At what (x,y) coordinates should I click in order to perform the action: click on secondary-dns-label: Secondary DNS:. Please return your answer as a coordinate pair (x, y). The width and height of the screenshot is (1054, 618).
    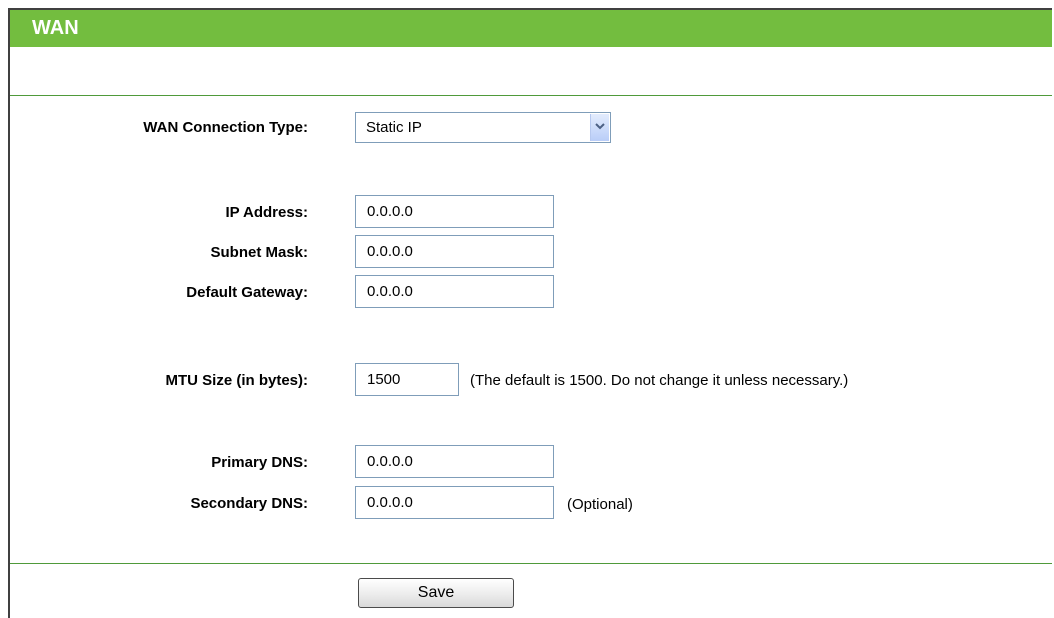
    Looking at the image, I should click on (249, 503).